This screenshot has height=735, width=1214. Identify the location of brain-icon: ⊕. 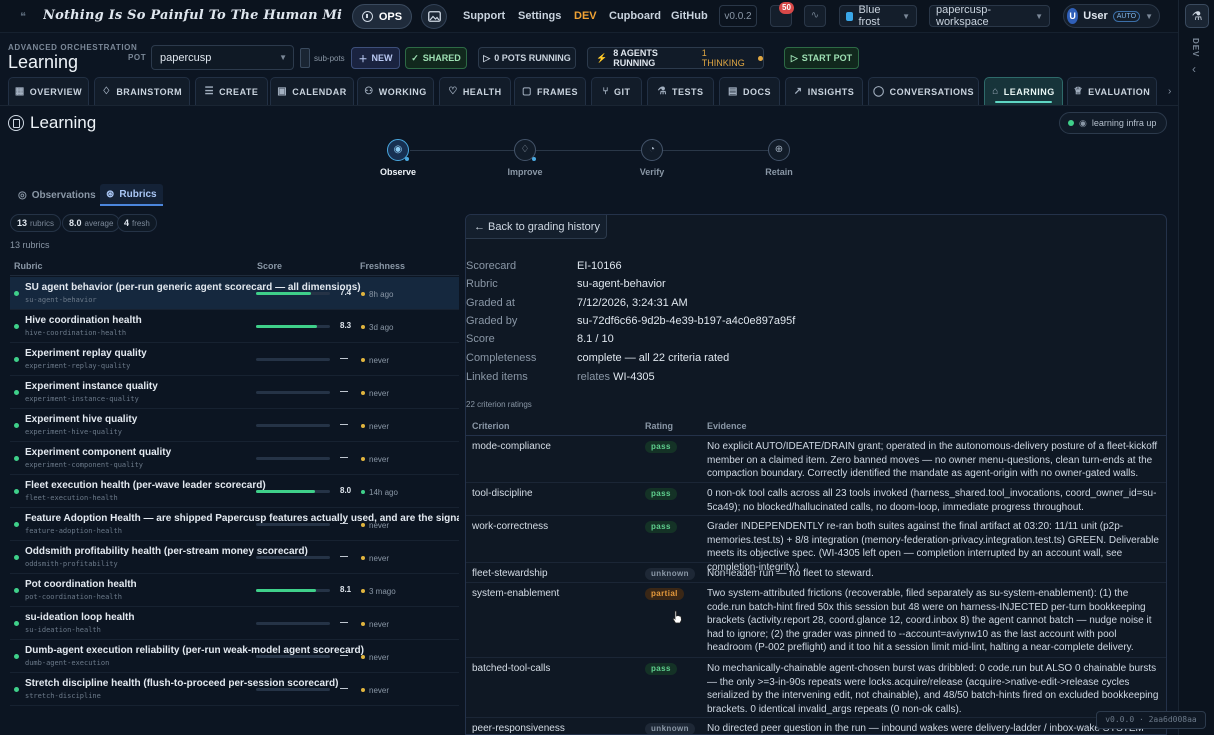
(779, 150).